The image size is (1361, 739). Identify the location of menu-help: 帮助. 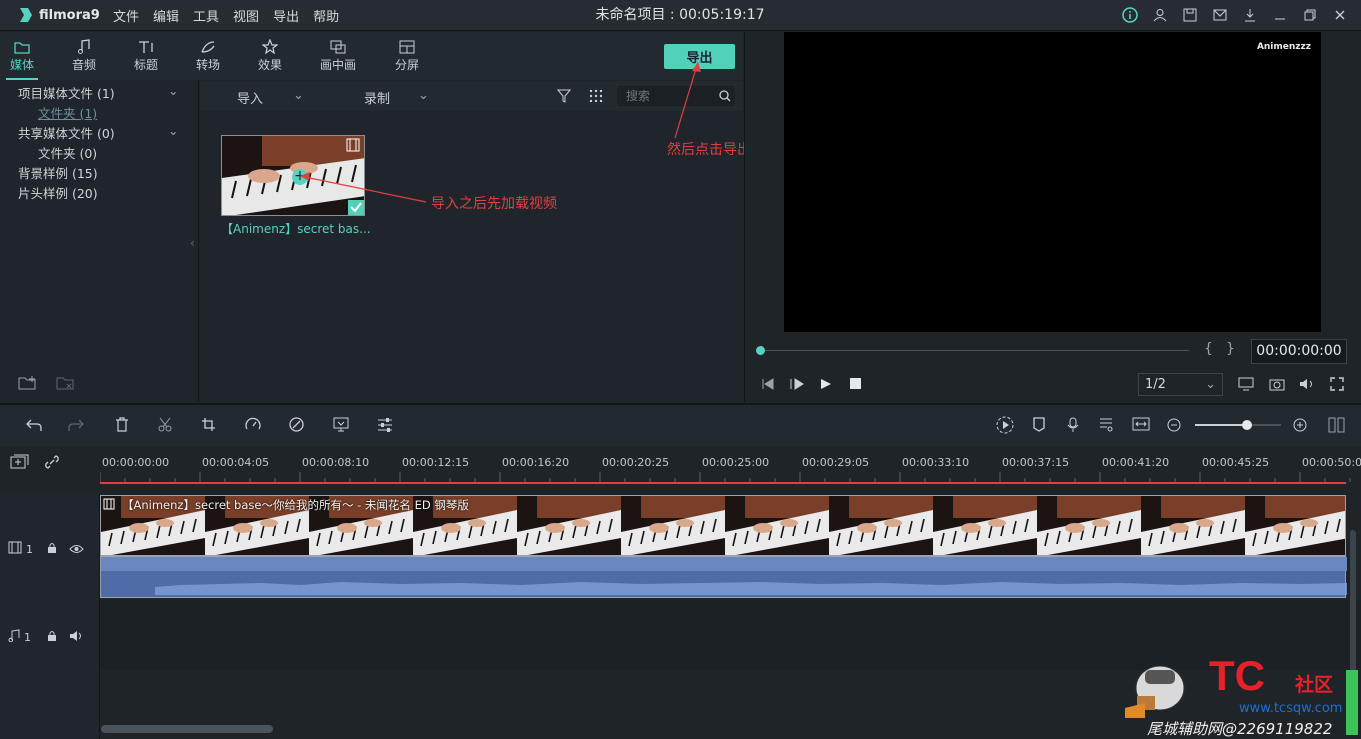
(326, 15).